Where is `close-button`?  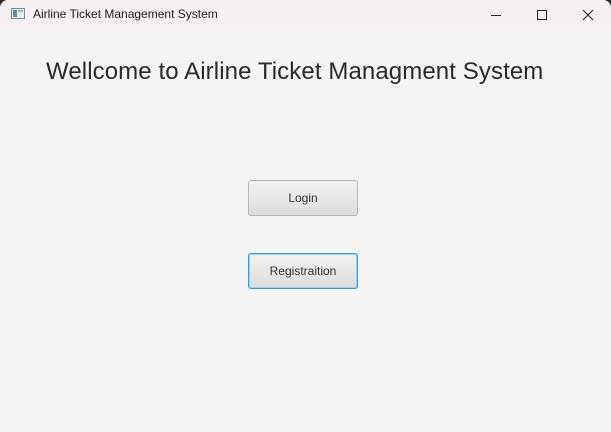 close-button is located at coordinates (588, 15).